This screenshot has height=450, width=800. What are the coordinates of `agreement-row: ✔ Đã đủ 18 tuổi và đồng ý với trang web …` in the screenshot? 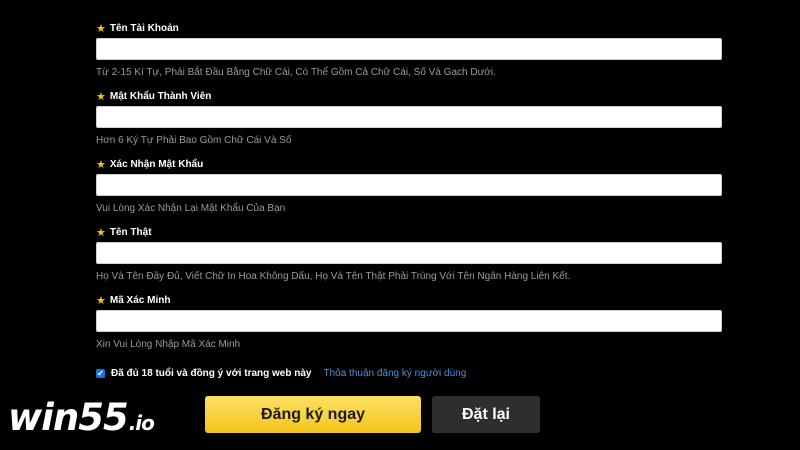 It's located at (281, 373).